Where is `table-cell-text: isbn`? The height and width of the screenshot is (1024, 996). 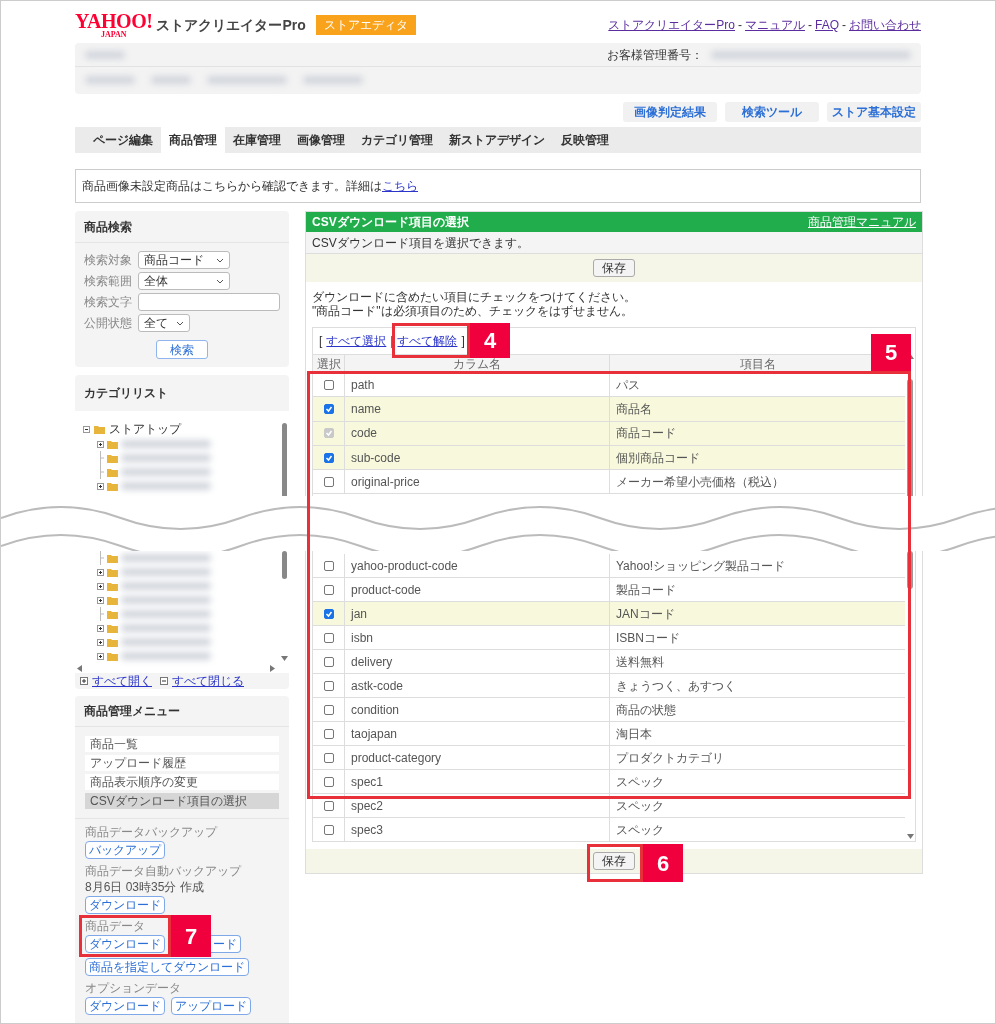
table-cell-text: isbn is located at coordinates (362, 638).